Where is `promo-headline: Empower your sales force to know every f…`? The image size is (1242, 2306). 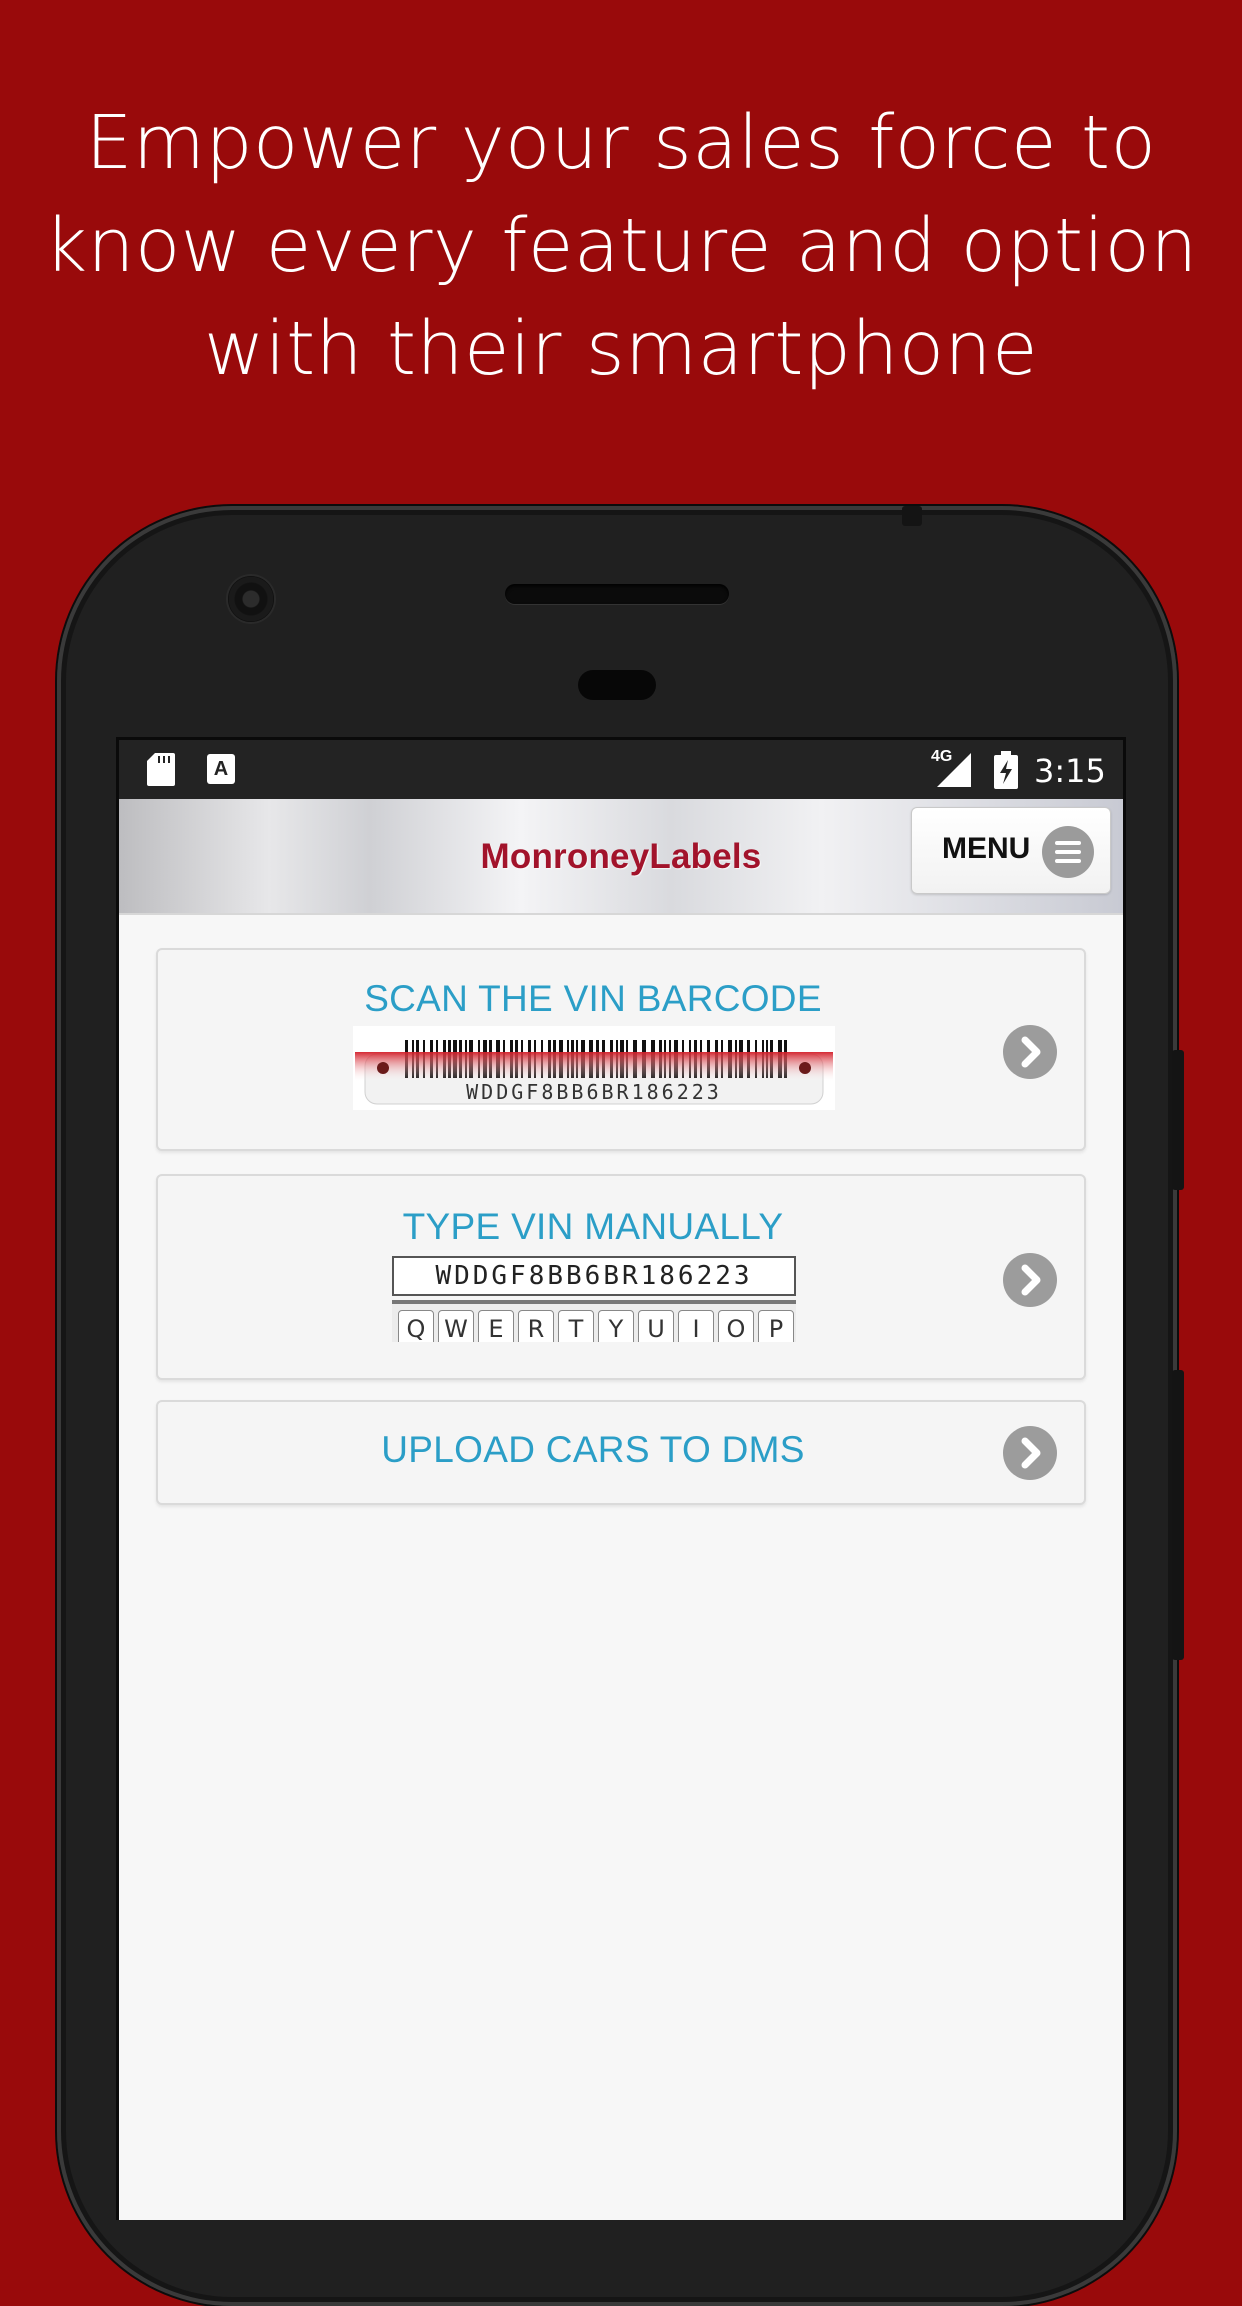 promo-headline: Empower your sales force to know every f… is located at coordinates (621, 246).